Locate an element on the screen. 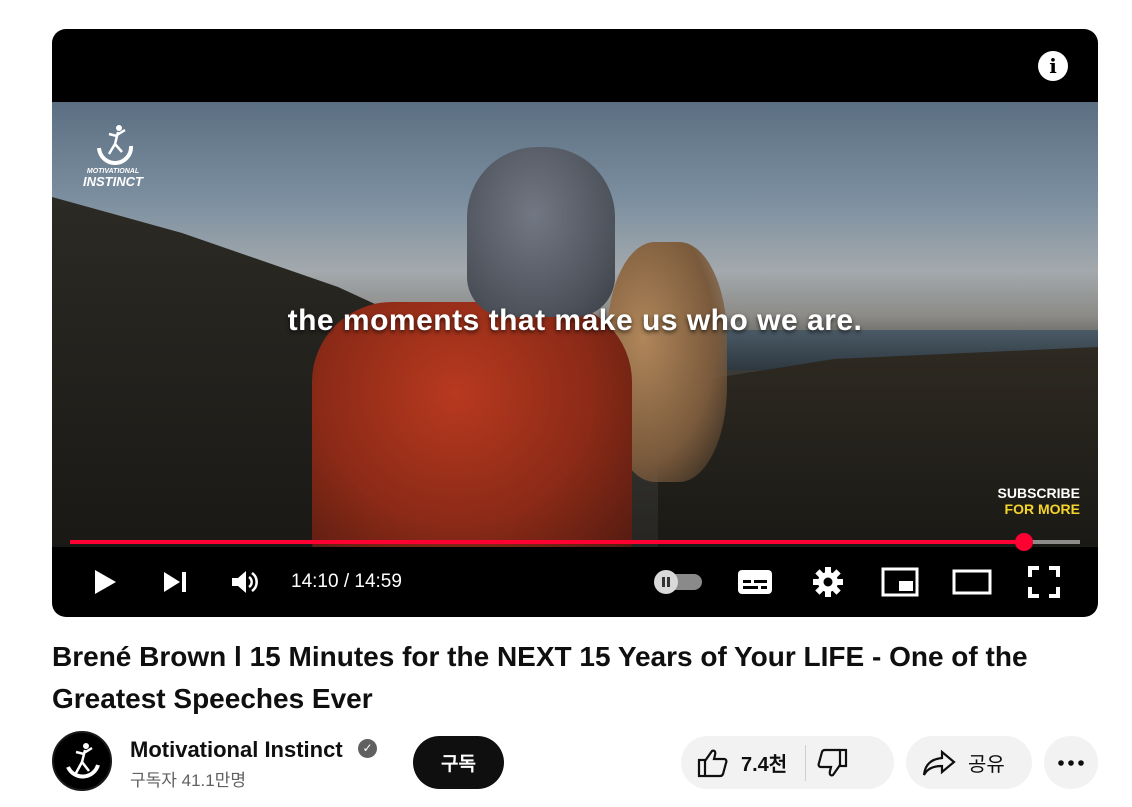  like-divider is located at coordinates (806, 762).